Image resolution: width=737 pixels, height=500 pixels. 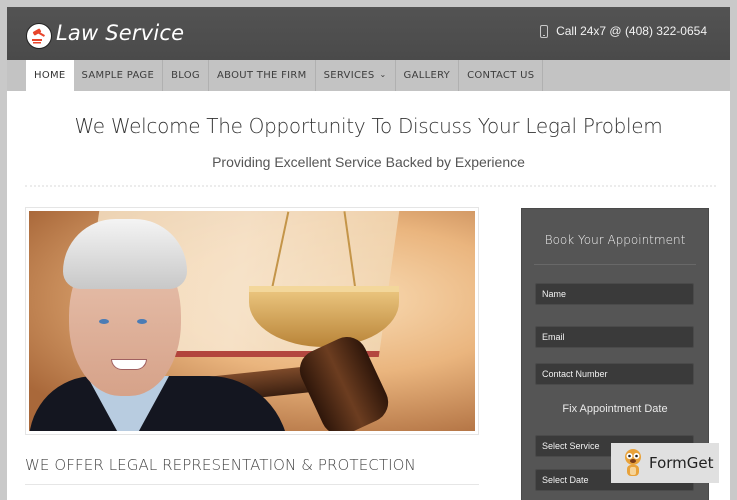 What do you see at coordinates (501, 75) in the screenshot?
I see `nav-item-contact-us: CONTACT US` at bounding box center [501, 75].